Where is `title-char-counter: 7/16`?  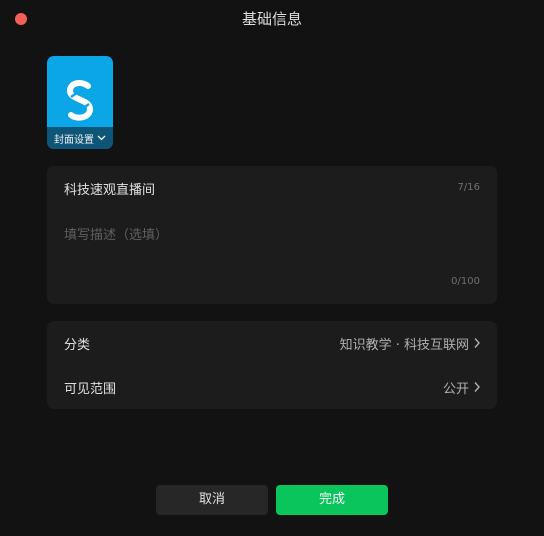
title-char-counter: 7/16 is located at coordinates (468, 187).